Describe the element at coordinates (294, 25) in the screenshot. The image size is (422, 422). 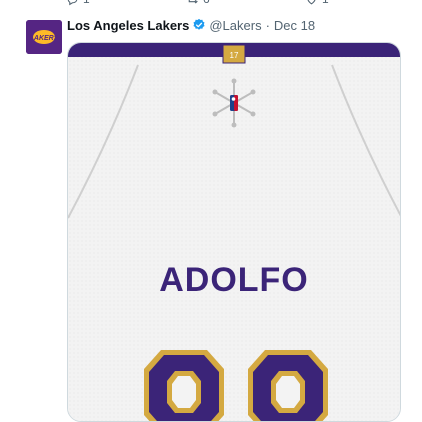
I see `tweet-date: Dec 18` at that location.